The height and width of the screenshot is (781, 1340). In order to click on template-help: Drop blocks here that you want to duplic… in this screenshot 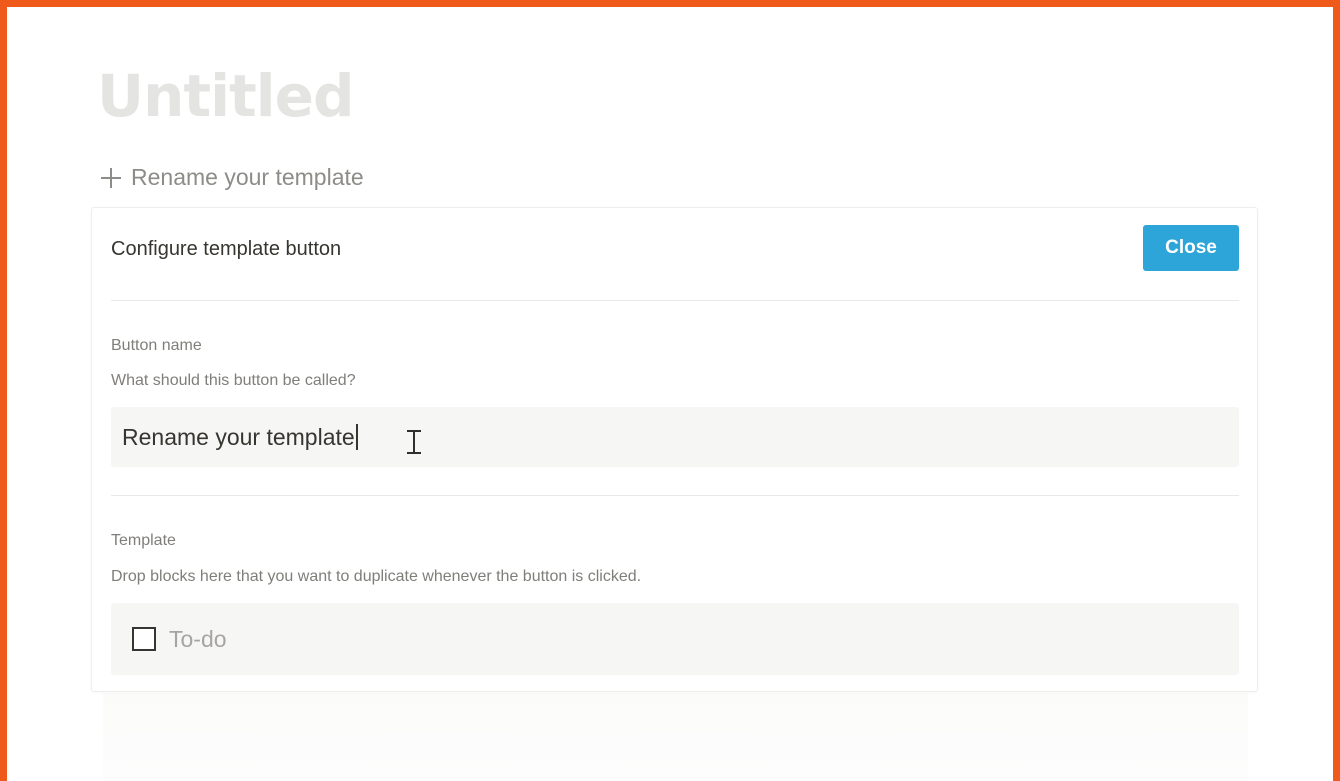, I will do `click(376, 576)`.